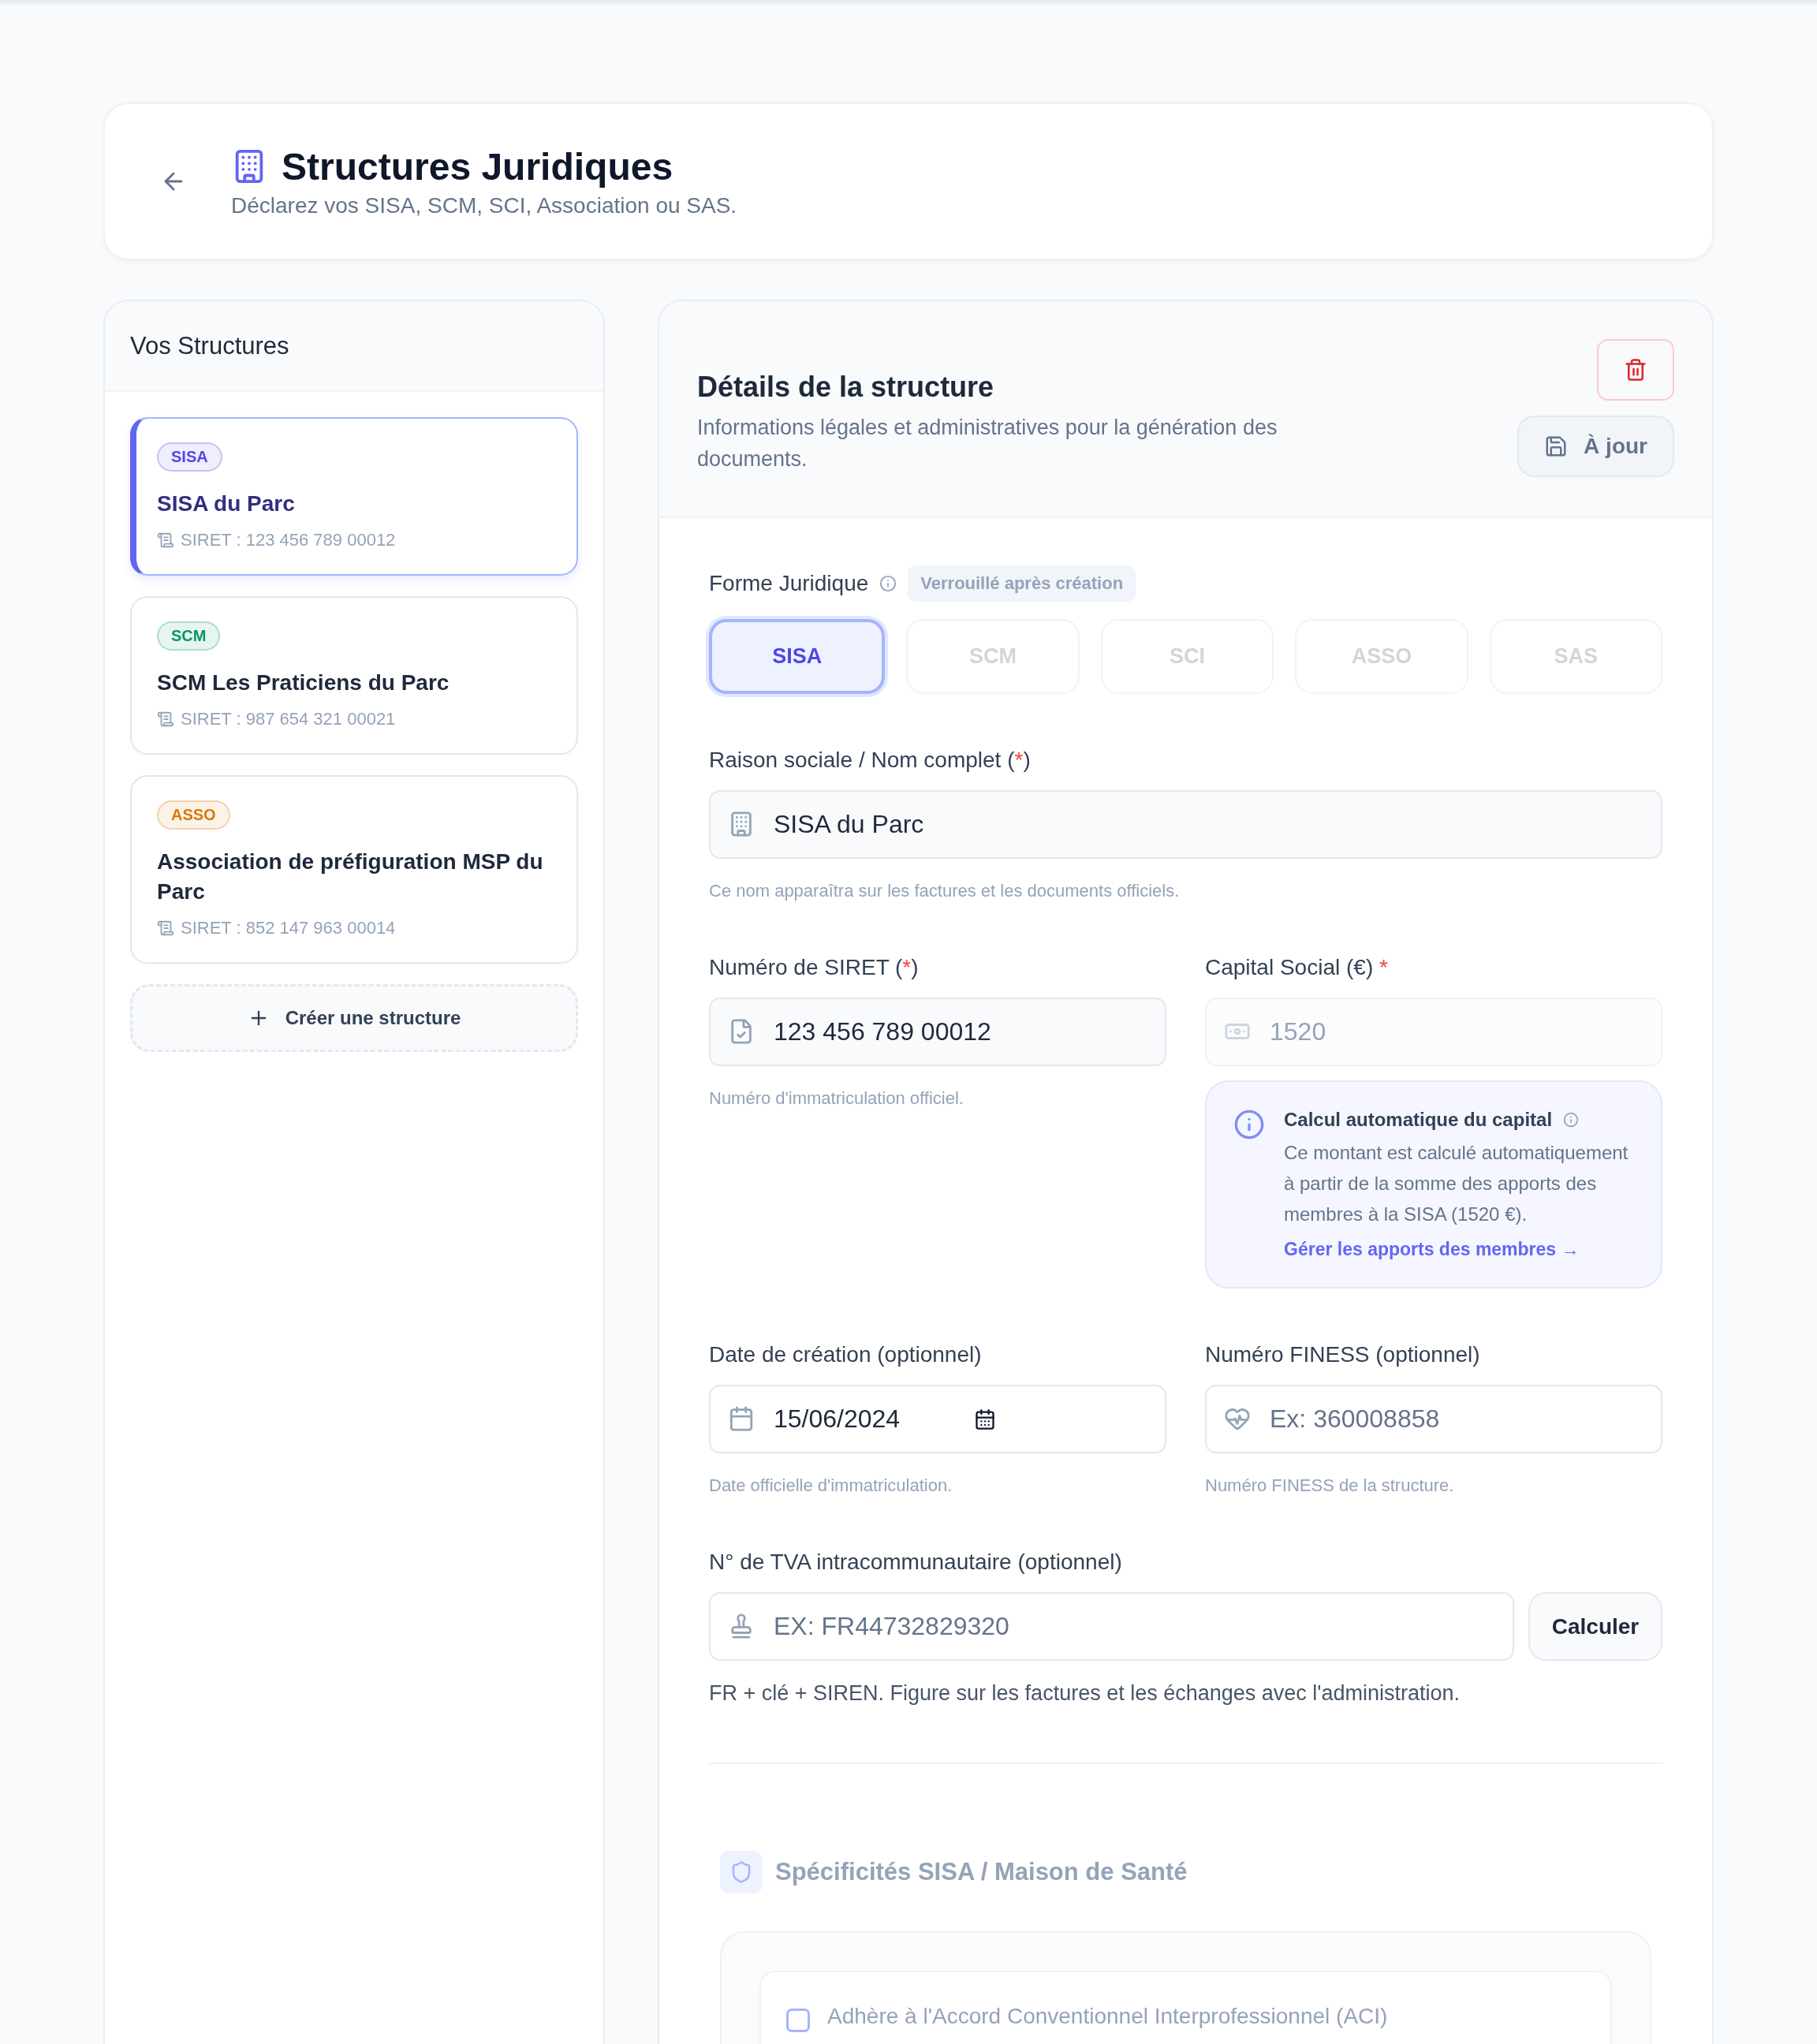  I want to click on details-title: Détails de la structure, so click(846, 387).